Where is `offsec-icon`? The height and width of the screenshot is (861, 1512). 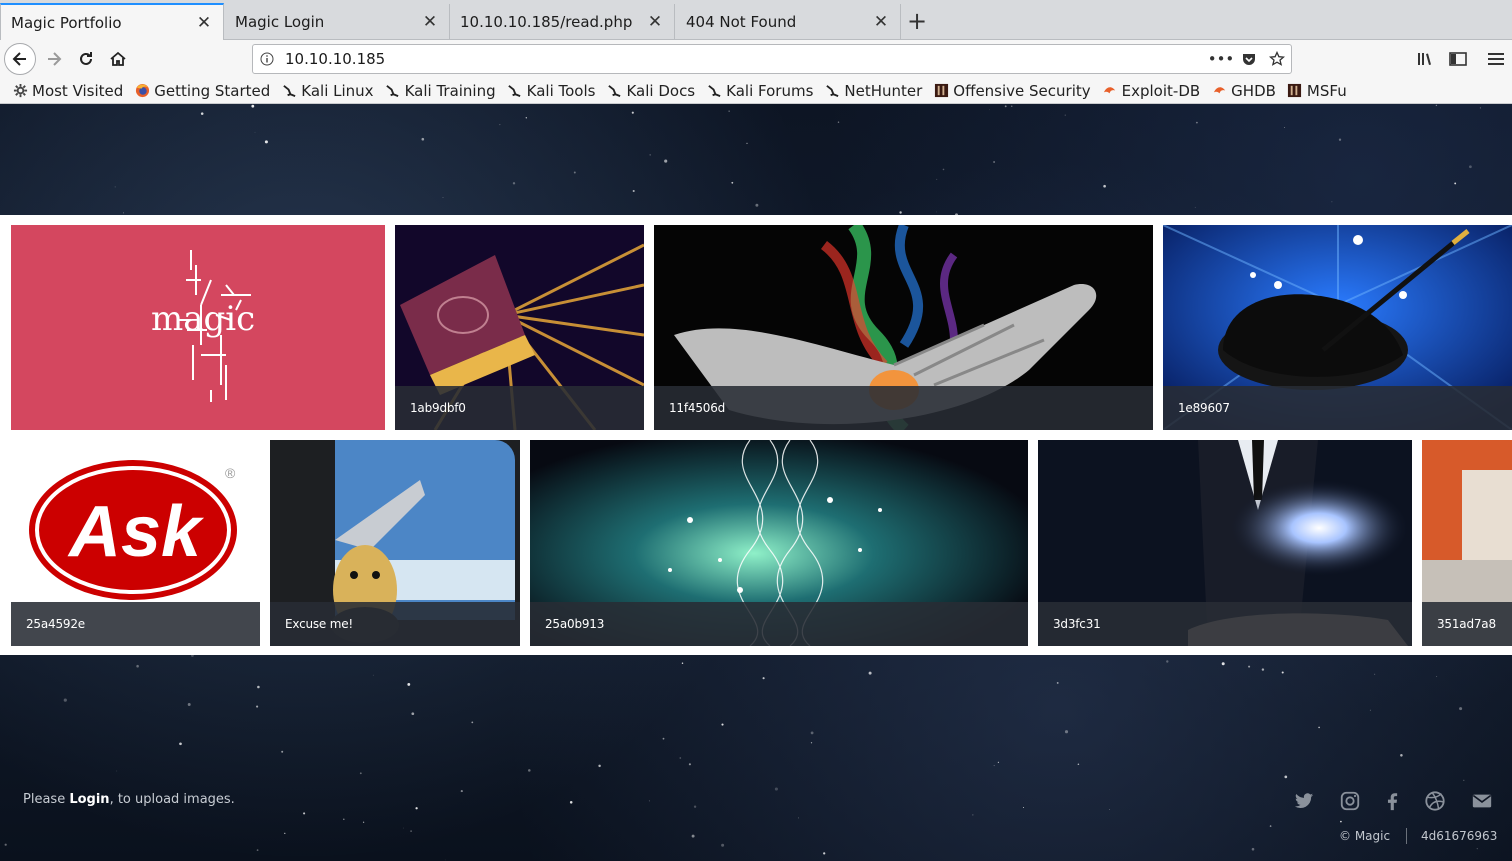 offsec-icon is located at coordinates (1295, 91).